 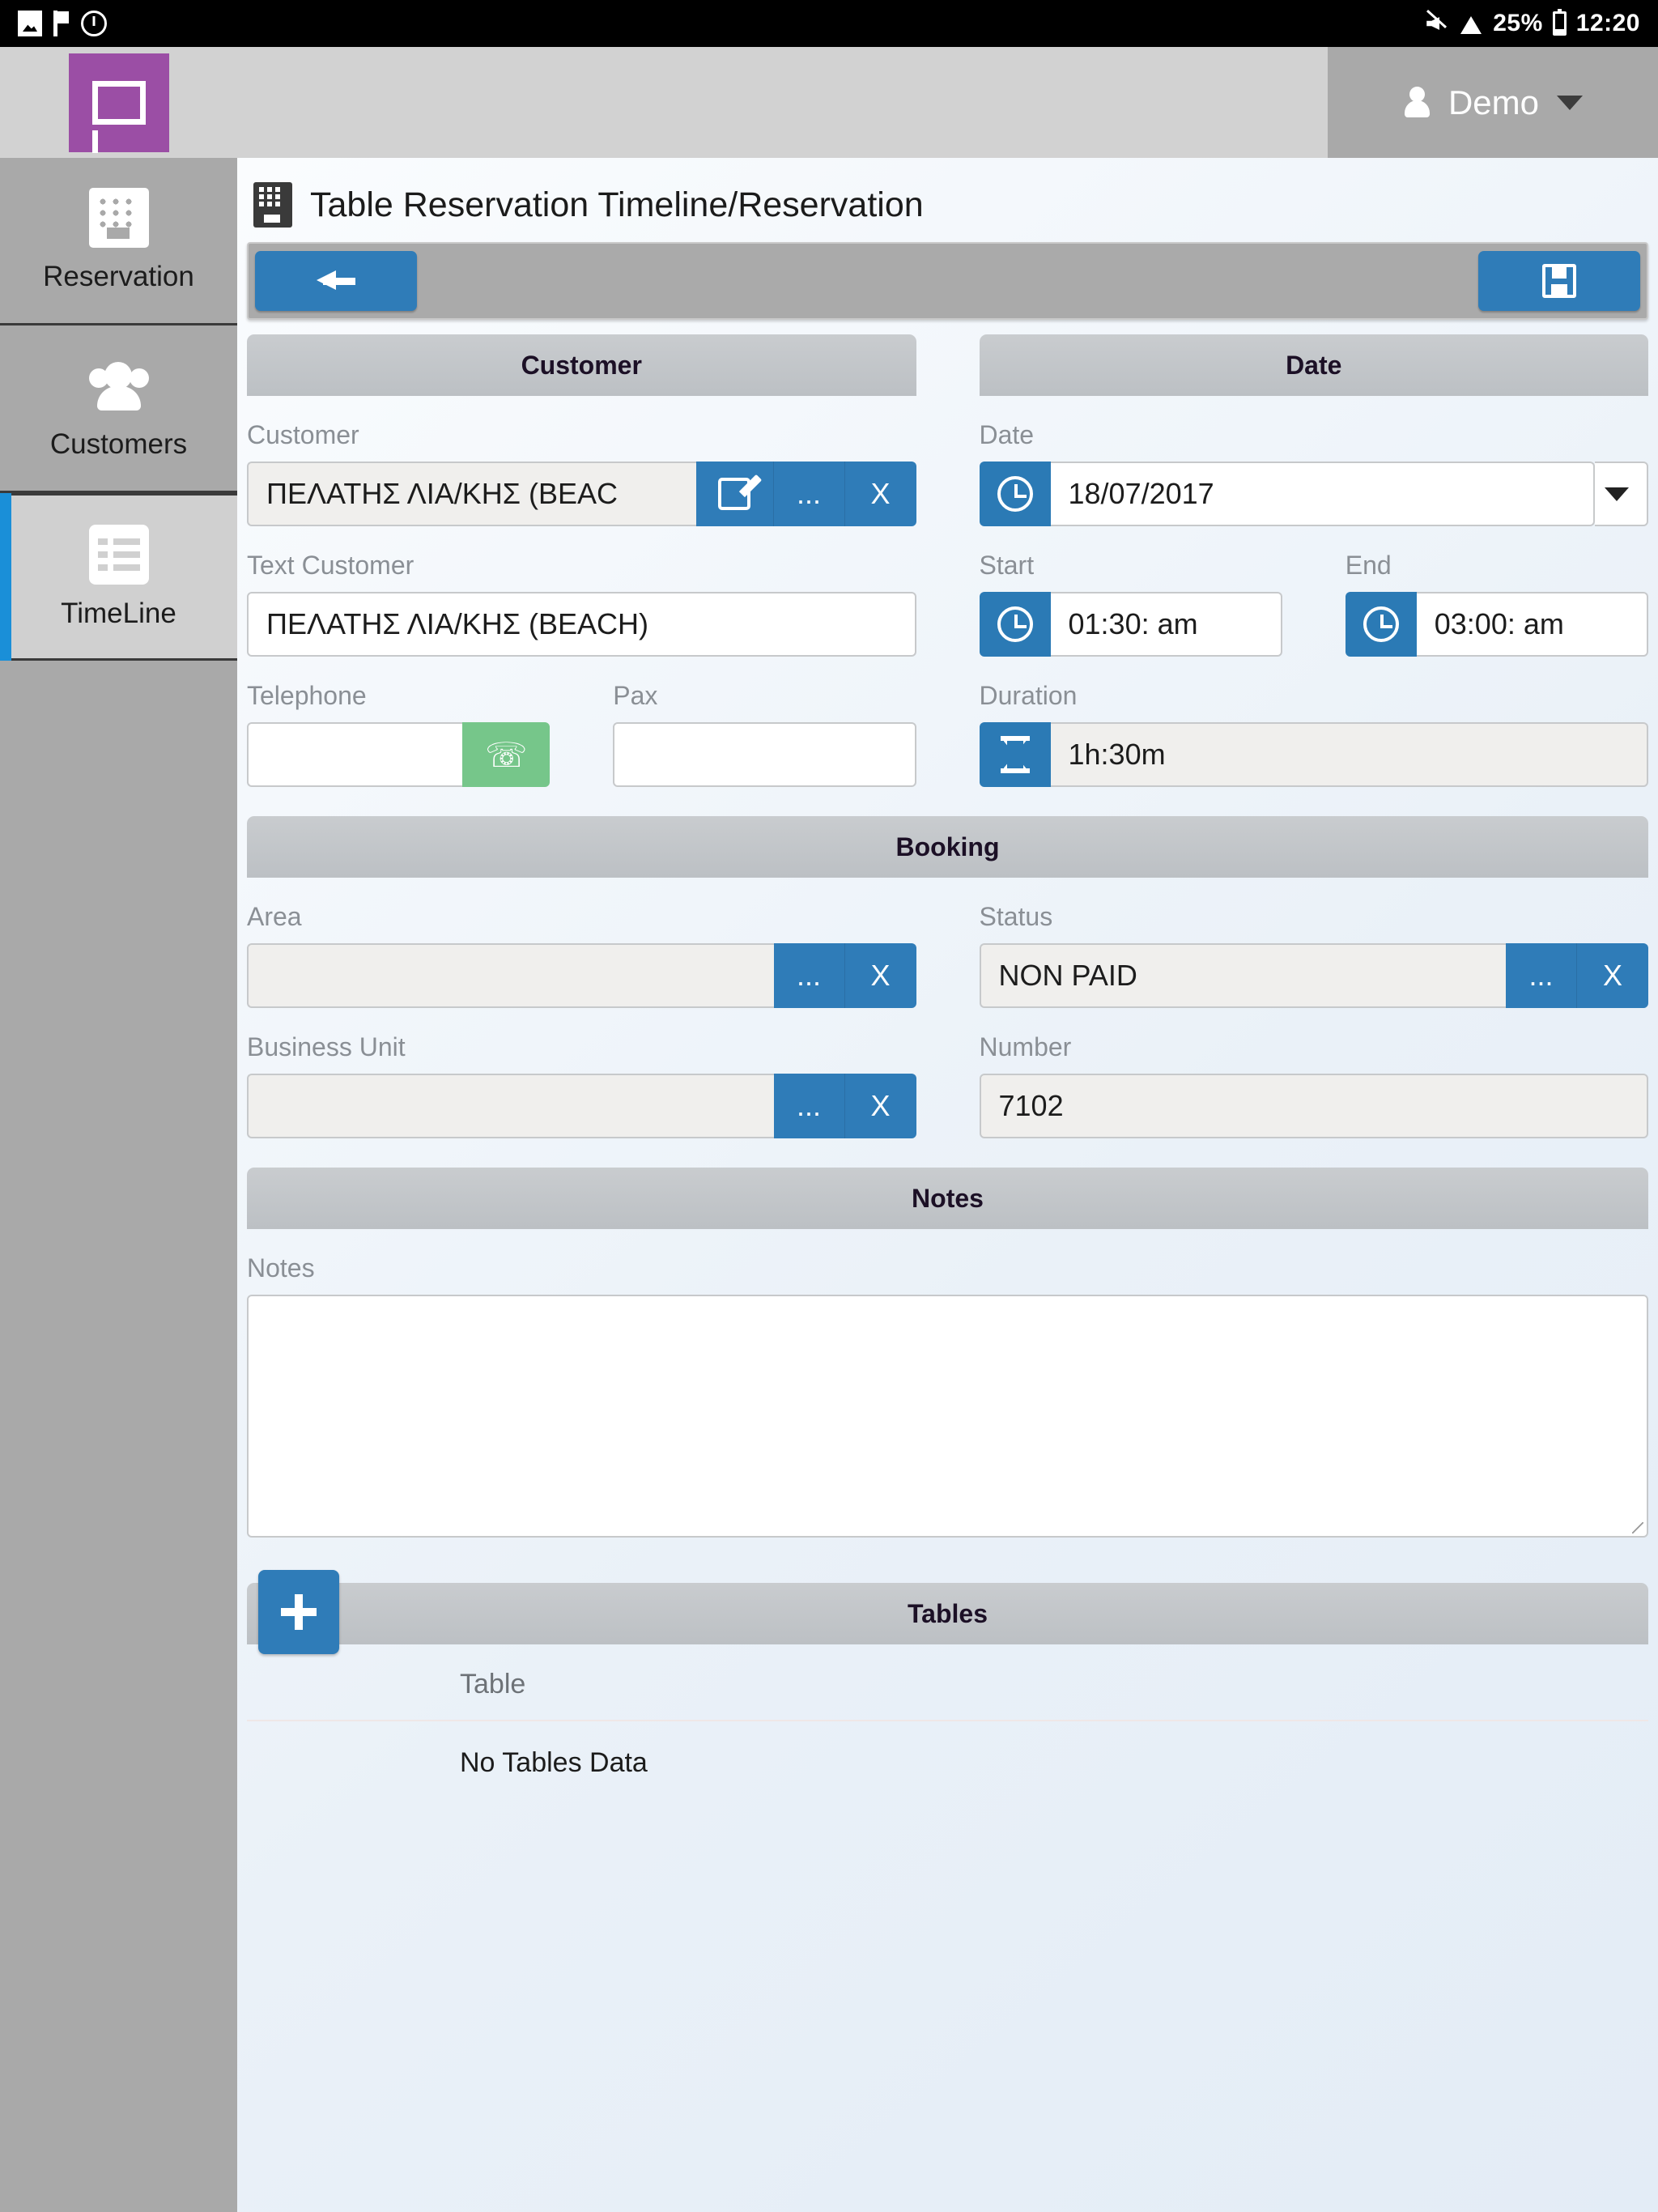 I want to click on booking-row-1: Area ... X Status NON PAID ... X, so click(x=947, y=943).